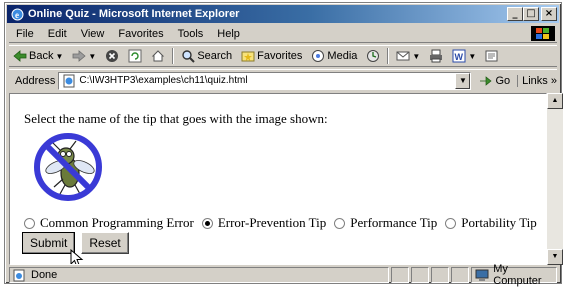  I want to click on favorites-label: Favorites, so click(280, 56).